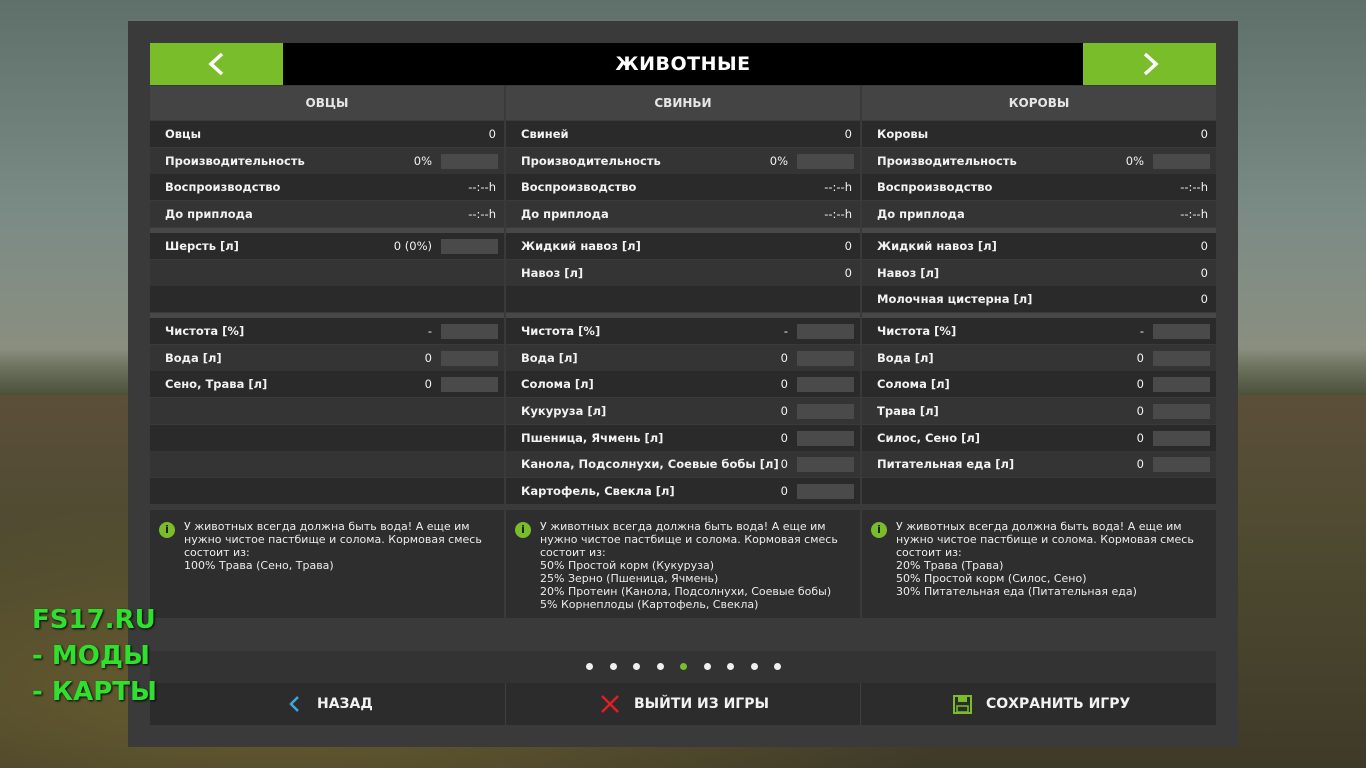 The image size is (1366, 768). Describe the element at coordinates (94, 620) in the screenshot. I see `watermark-line: FS17.RU` at that location.